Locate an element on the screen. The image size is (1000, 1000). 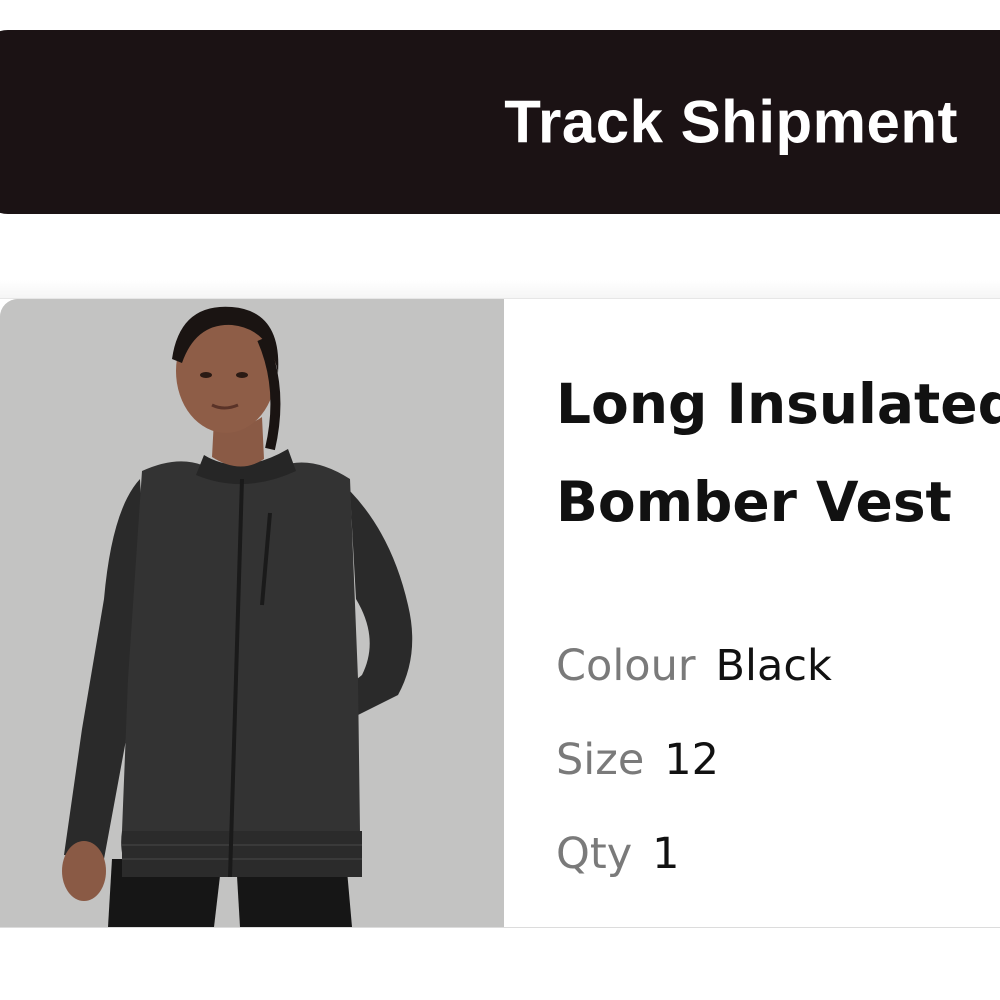
colour-row: Colour Black is located at coordinates (694, 666).